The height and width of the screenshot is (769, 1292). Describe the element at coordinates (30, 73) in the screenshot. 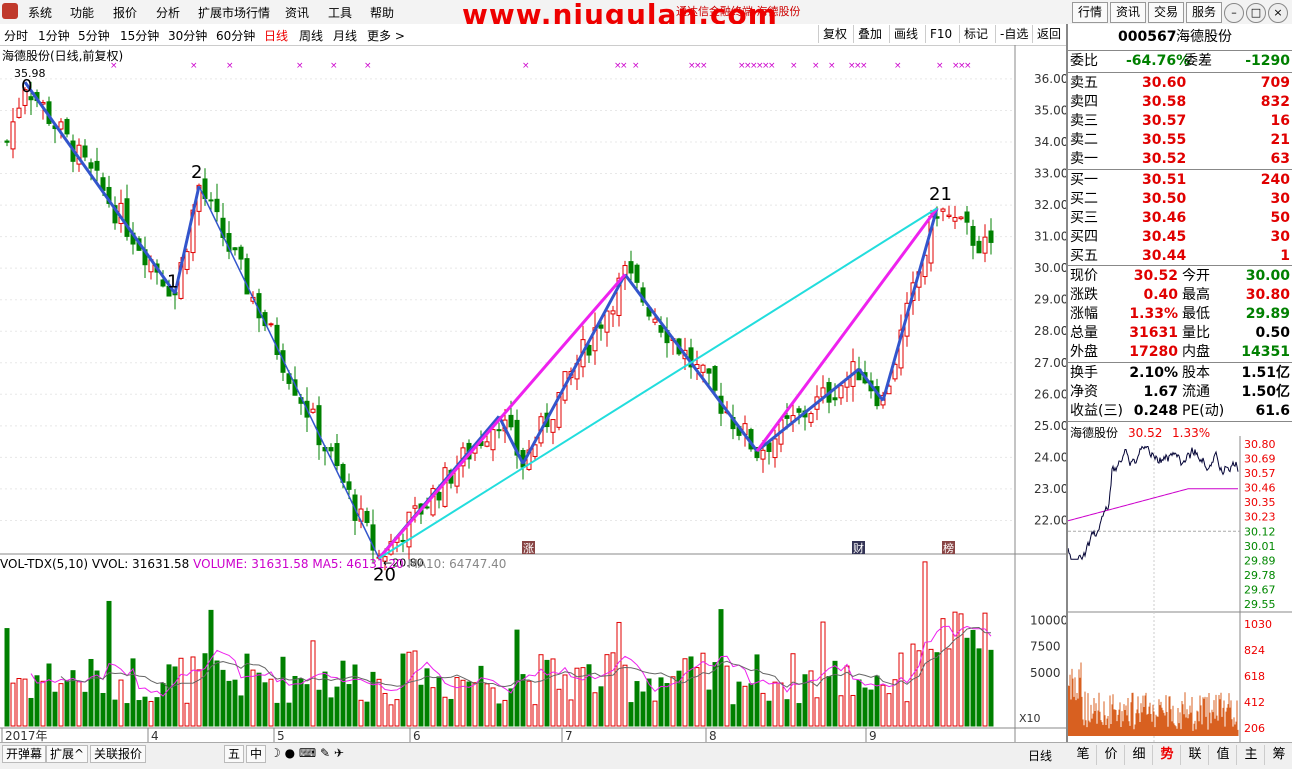

I see `high-marker: 35.98` at that location.